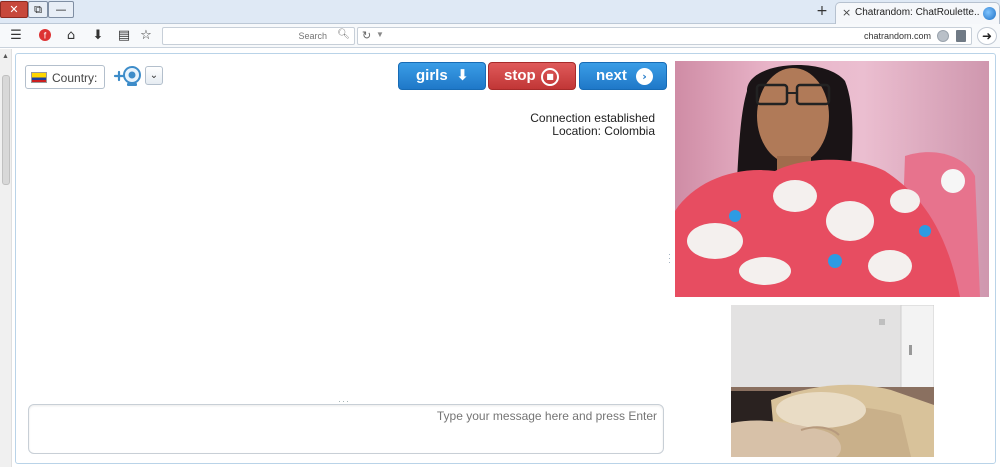  What do you see at coordinates (664, 36) in the screenshot?
I see `url-bar: ↻ ▼ chatrandom.com` at bounding box center [664, 36].